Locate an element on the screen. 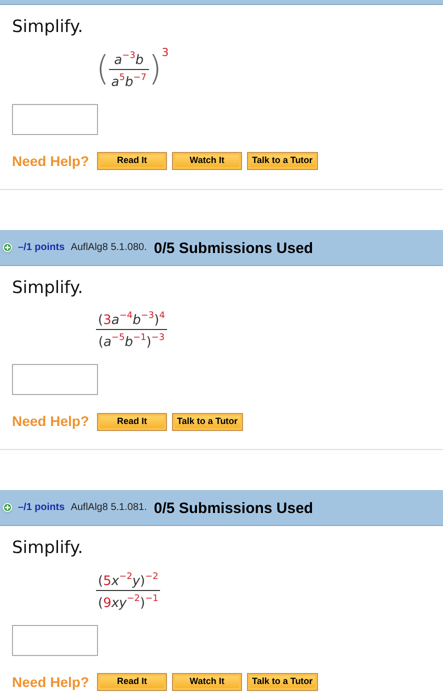 This screenshot has width=443, height=700. close-parenthesis: ) is located at coordinates (155, 69).